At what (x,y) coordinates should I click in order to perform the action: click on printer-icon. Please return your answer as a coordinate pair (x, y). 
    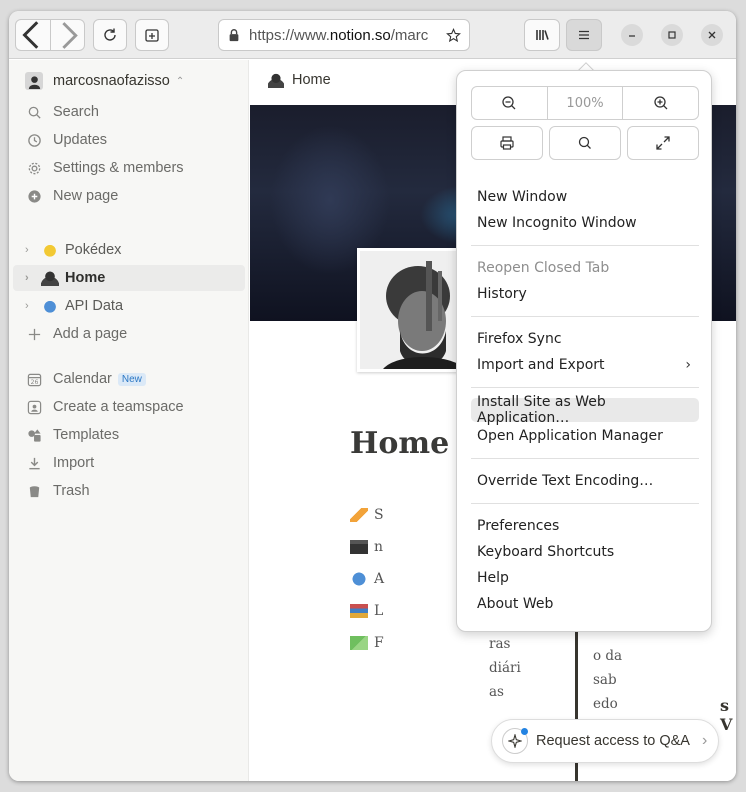
    Looking at the image, I should click on (507, 143).